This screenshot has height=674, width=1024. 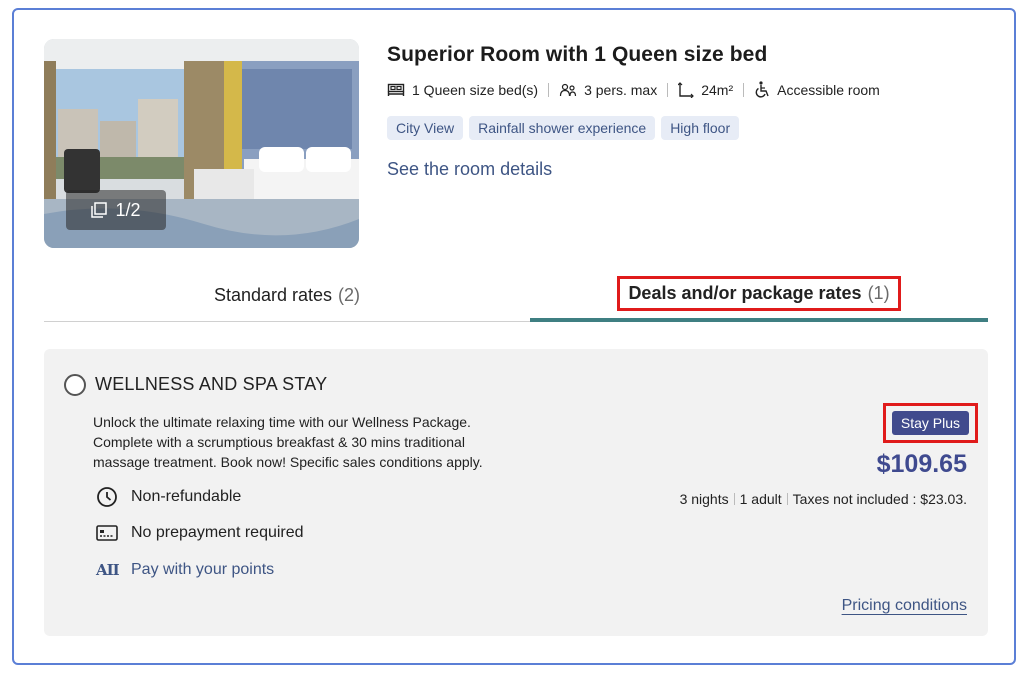 What do you see at coordinates (878, 292) in the screenshot?
I see `tab-deals-count: (1)` at bounding box center [878, 292].